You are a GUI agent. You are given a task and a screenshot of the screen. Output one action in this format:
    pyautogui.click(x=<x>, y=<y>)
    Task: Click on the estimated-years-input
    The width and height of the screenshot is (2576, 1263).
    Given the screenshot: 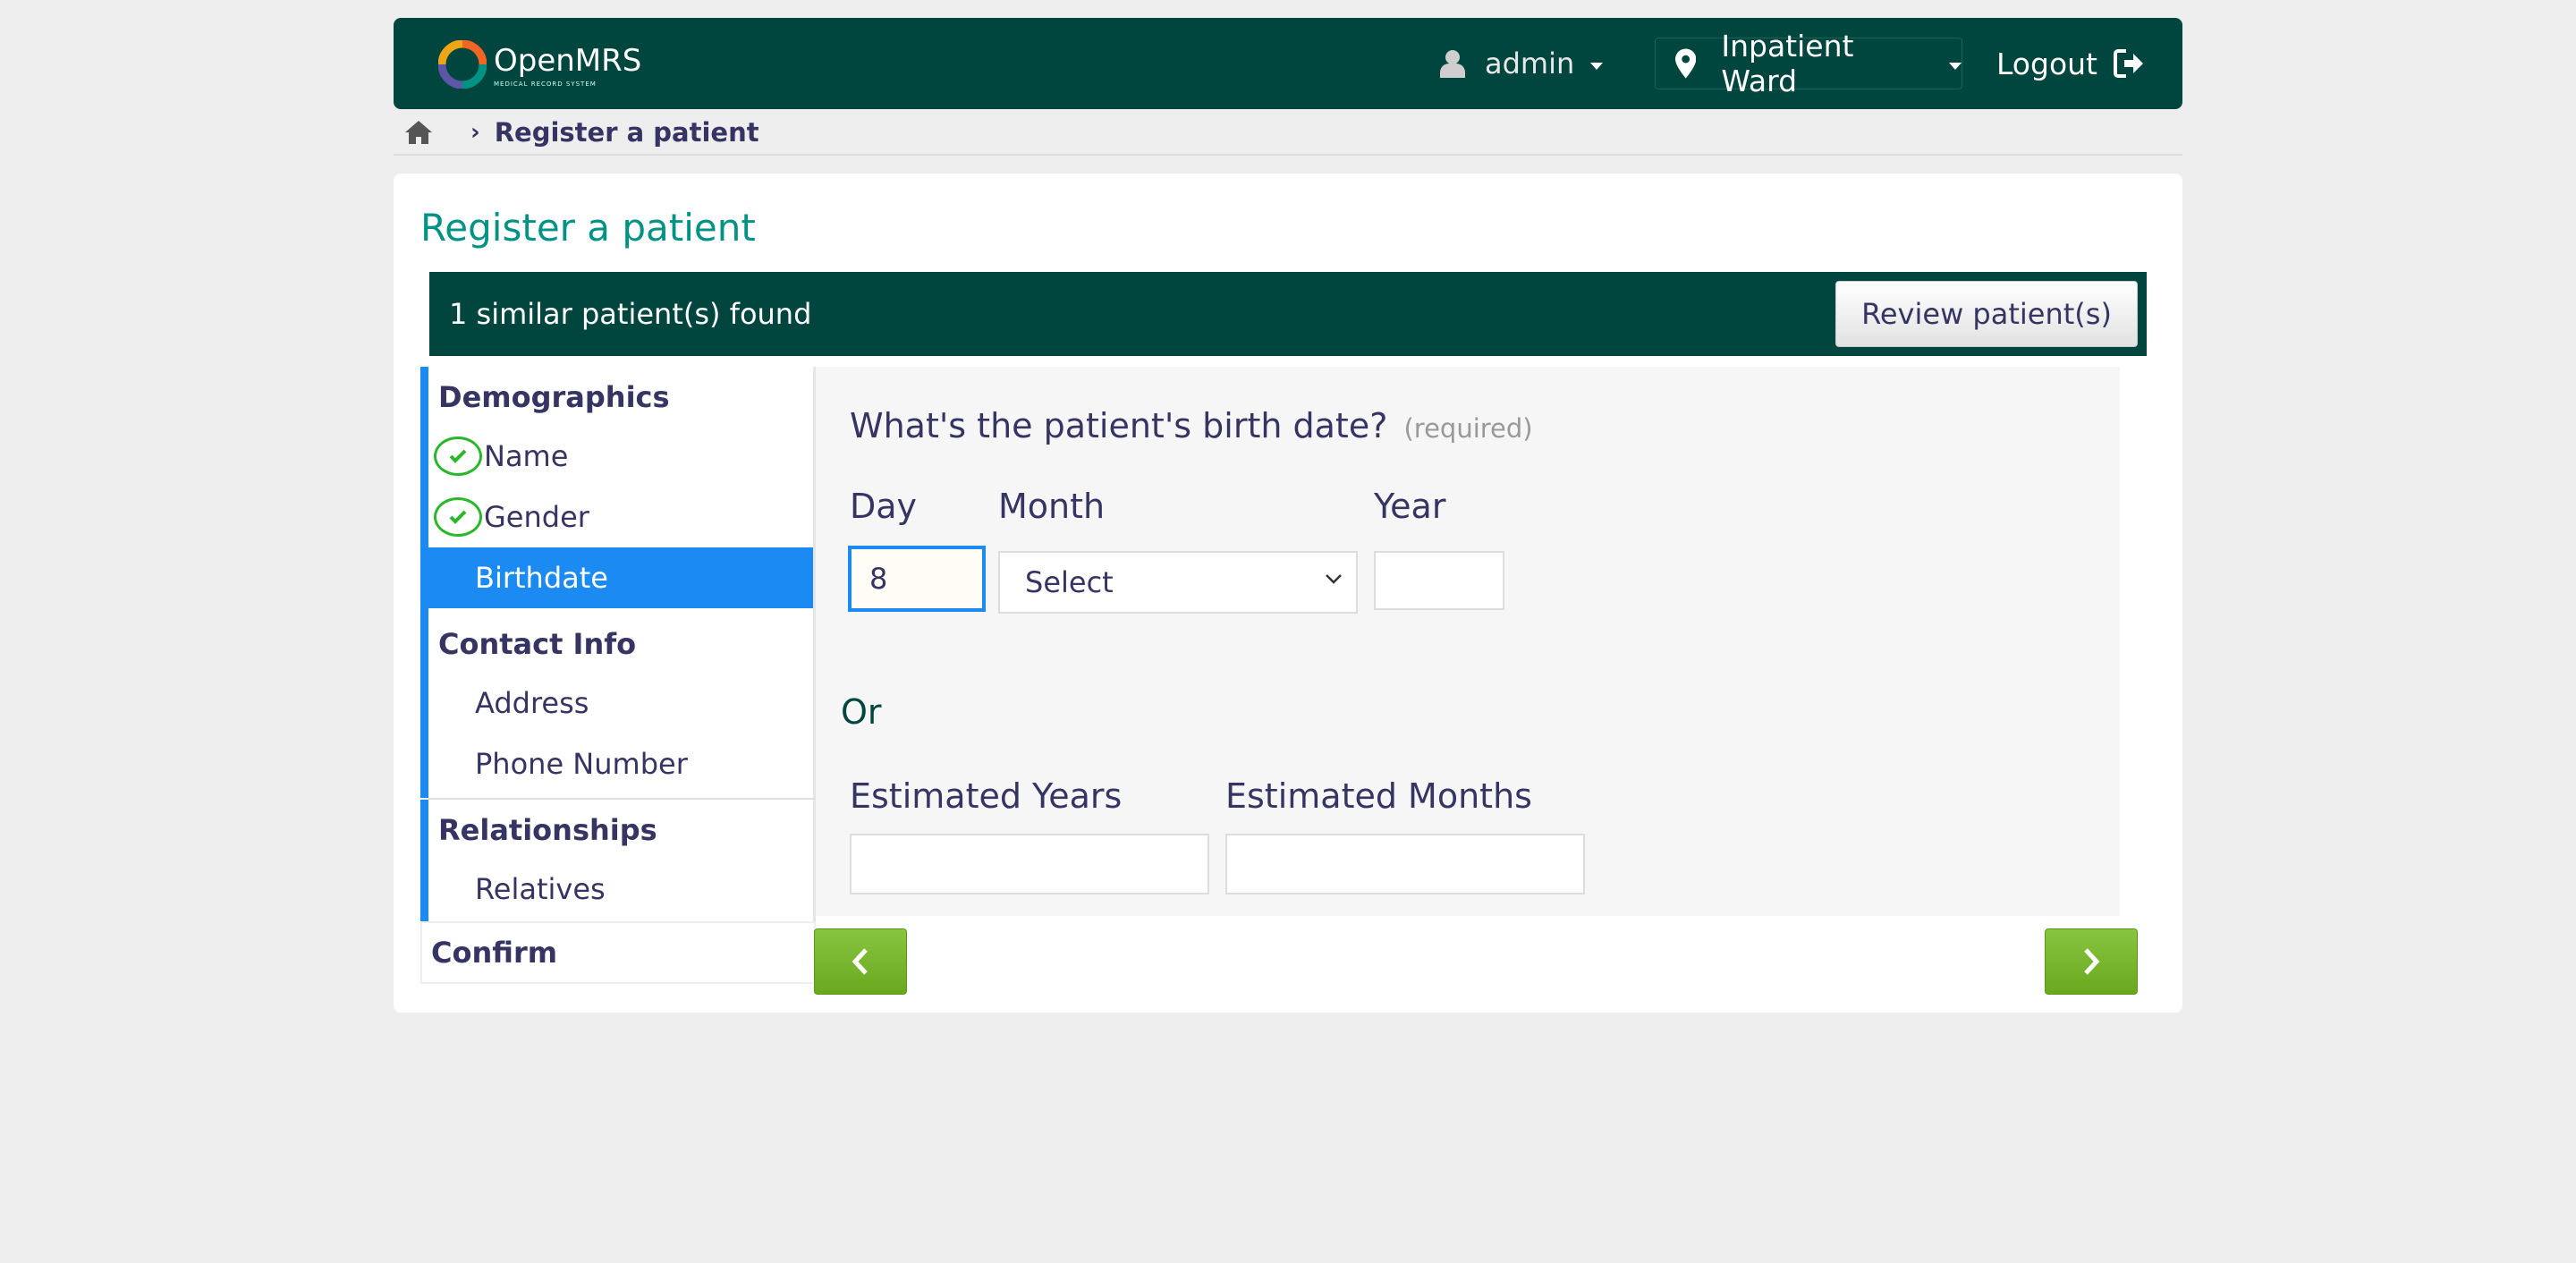 What is the action you would take?
    pyautogui.click(x=1029, y=864)
    